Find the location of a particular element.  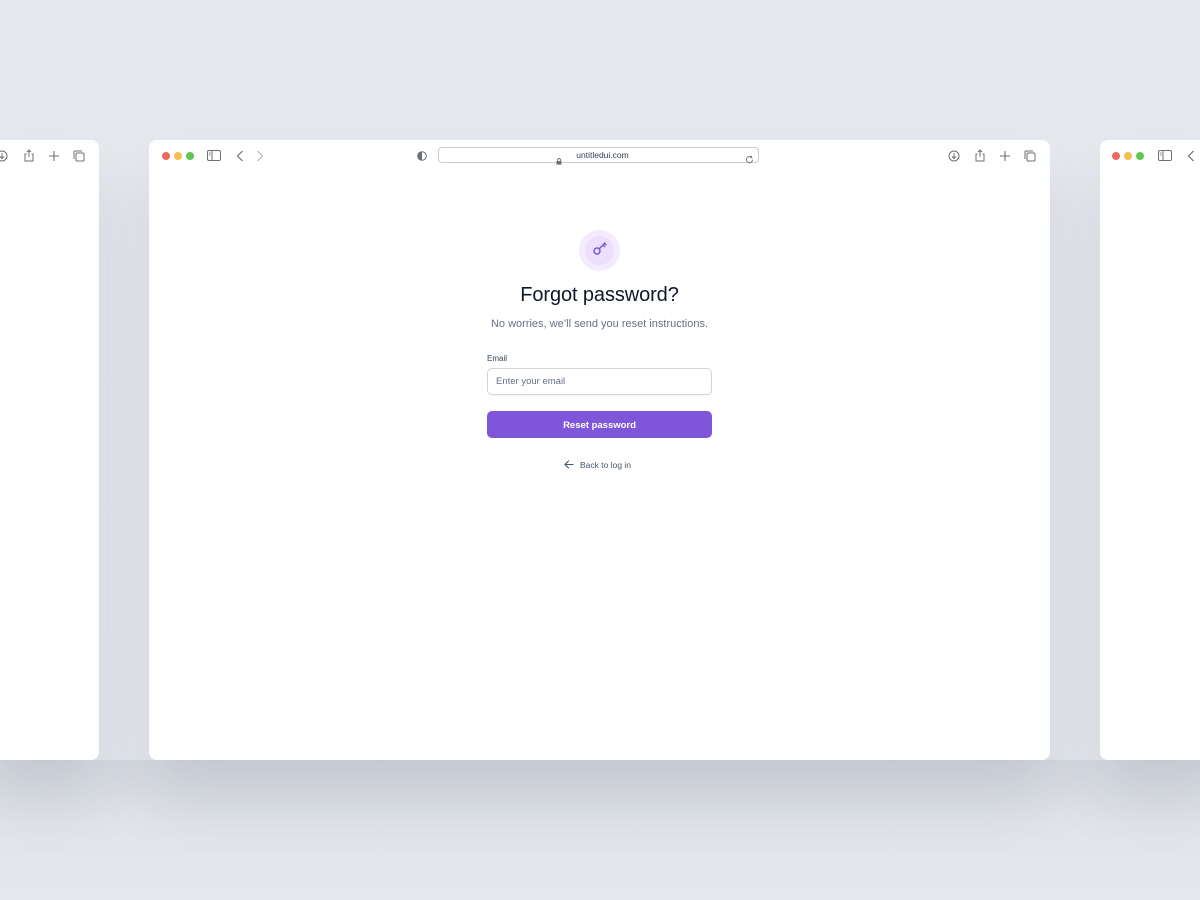

page-title: Forgot password? is located at coordinates (599, 295).